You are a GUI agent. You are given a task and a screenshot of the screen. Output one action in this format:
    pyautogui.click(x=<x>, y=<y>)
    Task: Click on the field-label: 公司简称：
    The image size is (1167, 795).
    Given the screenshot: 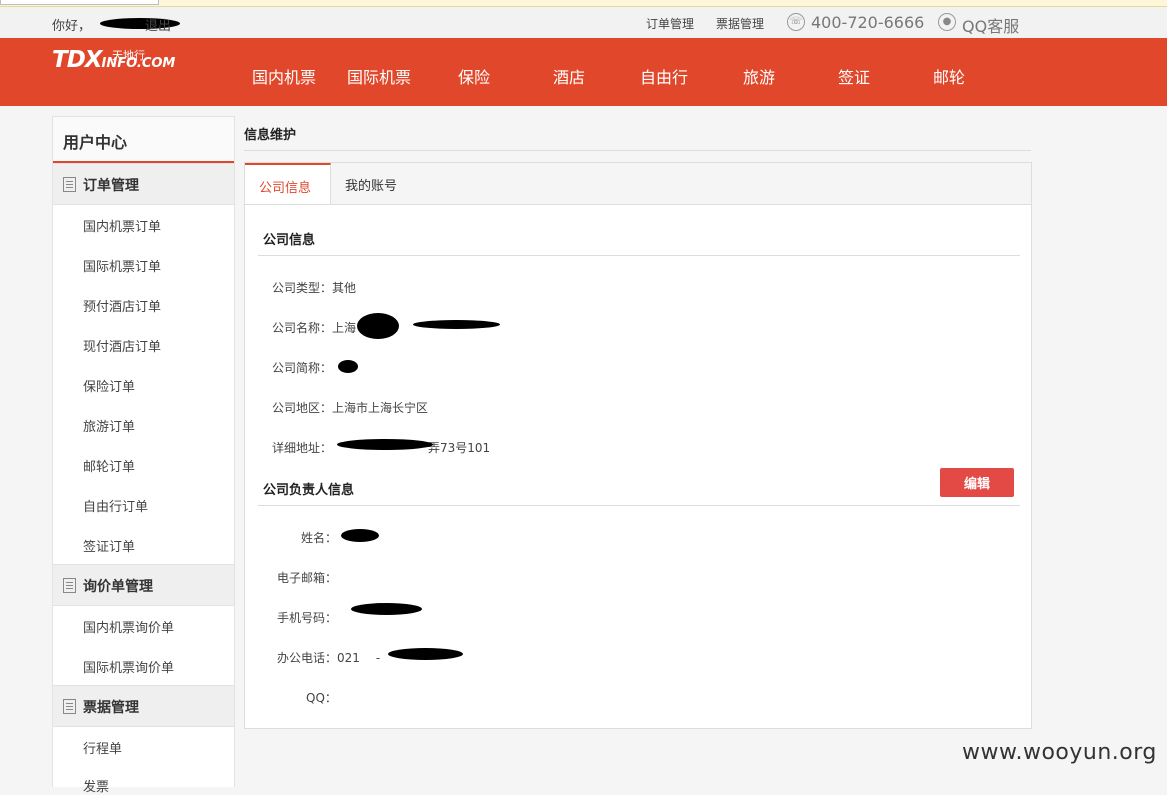 What is the action you would take?
    pyautogui.click(x=302, y=368)
    